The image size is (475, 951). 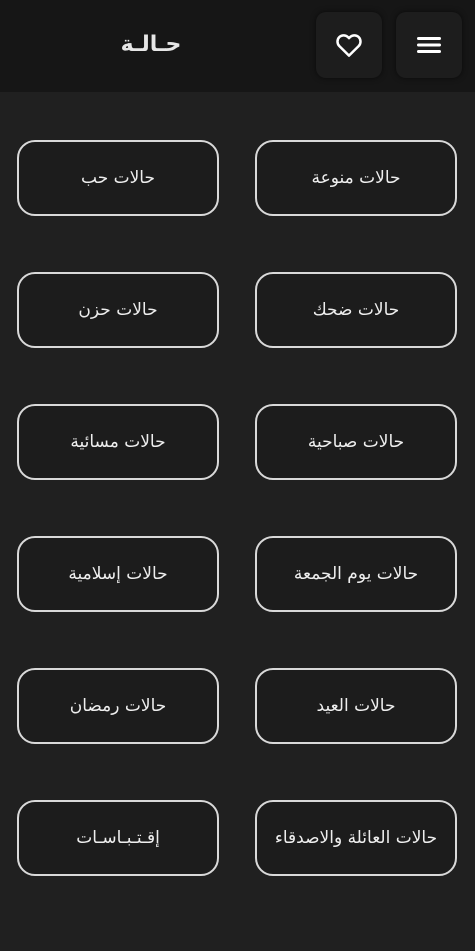 What do you see at coordinates (118, 178) in the screenshot?
I see `category-button-love: حالات حب` at bounding box center [118, 178].